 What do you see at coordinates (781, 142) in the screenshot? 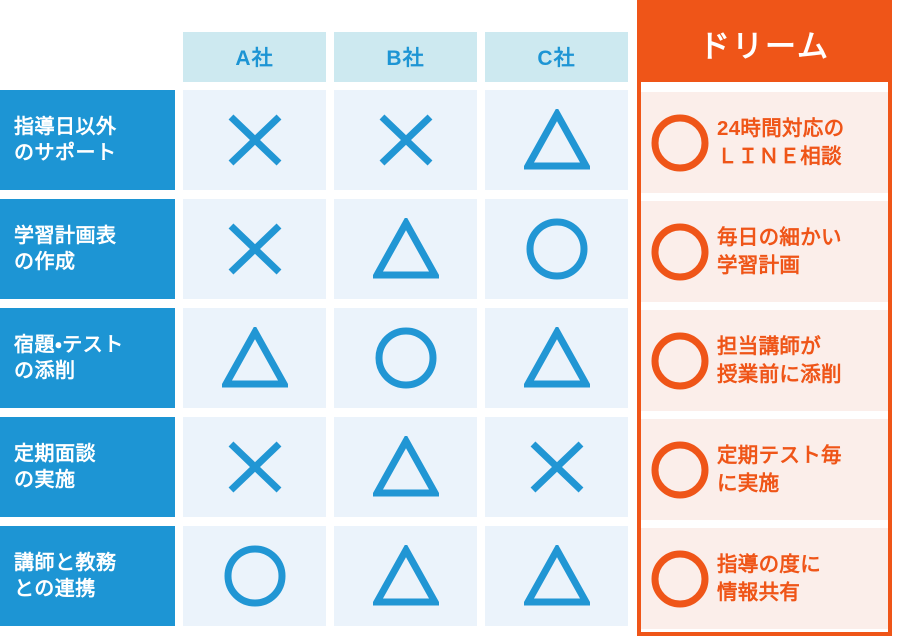
I see `highlight-row-text: 24時間対応の ＬＩＮＥ相談` at bounding box center [781, 142].